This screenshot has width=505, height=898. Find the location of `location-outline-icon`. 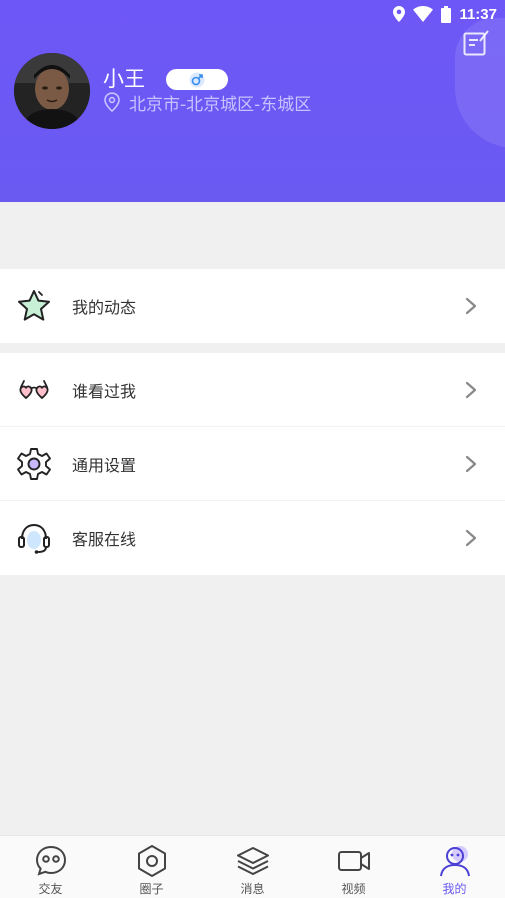

location-outline-icon is located at coordinates (112, 102).